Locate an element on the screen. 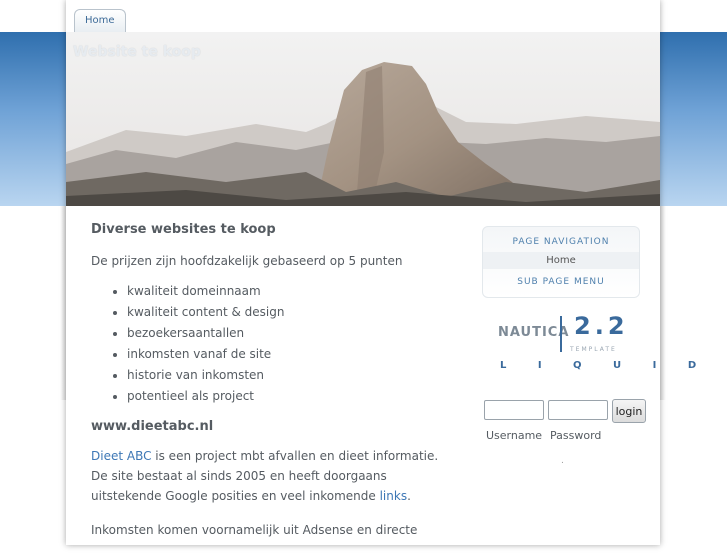 Image resolution: width=727 pixels, height=554 pixels. list-item: bezoekersaantallen is located at coordinates (289, 333).